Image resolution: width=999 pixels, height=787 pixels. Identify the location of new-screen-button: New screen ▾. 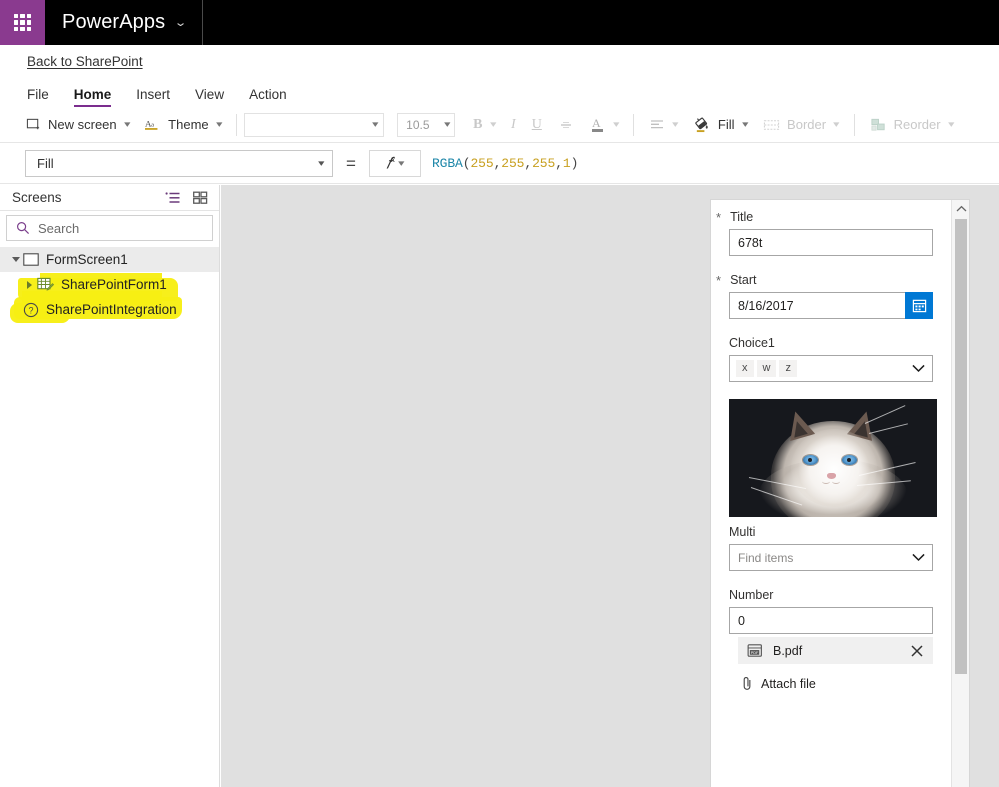
(77, 125).